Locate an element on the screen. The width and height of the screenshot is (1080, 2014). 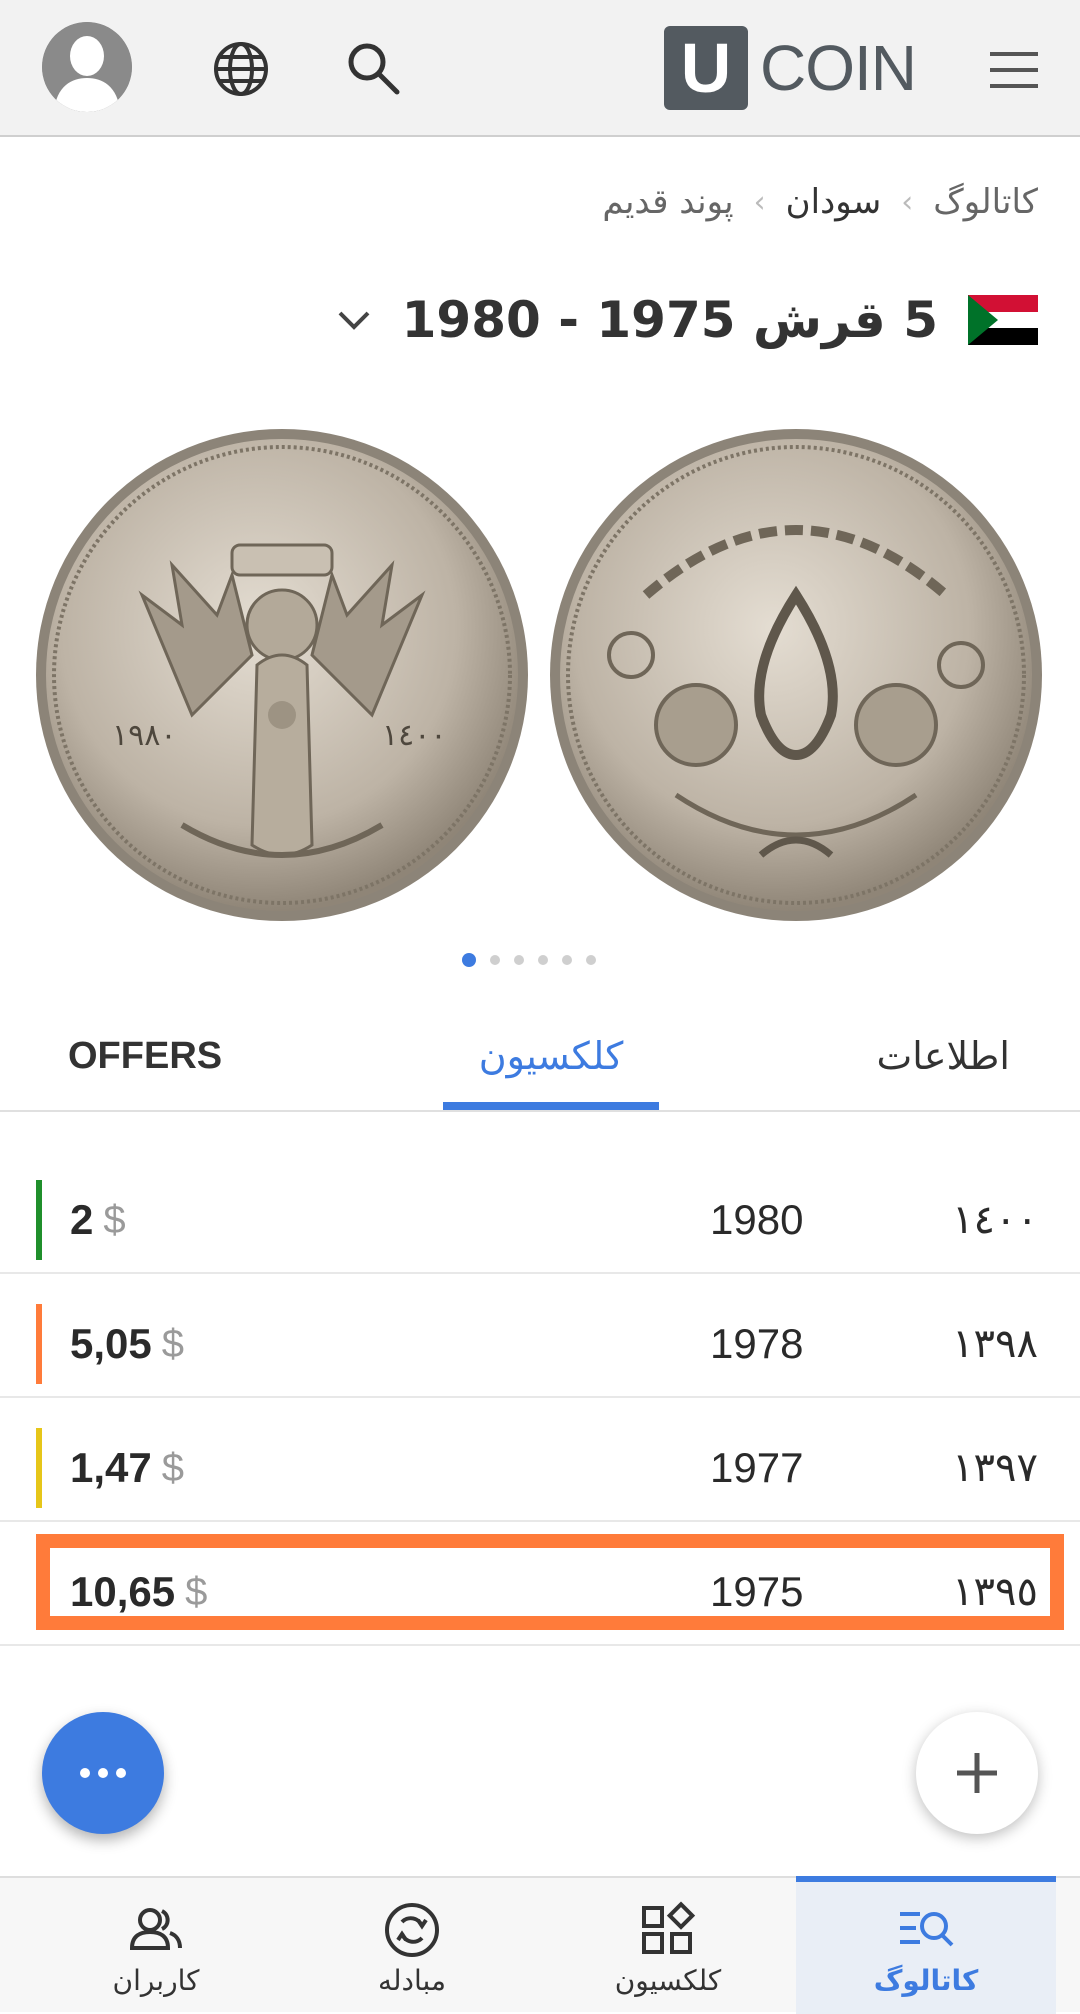
price-amount: 2 is located at coordinates (82, 1219).